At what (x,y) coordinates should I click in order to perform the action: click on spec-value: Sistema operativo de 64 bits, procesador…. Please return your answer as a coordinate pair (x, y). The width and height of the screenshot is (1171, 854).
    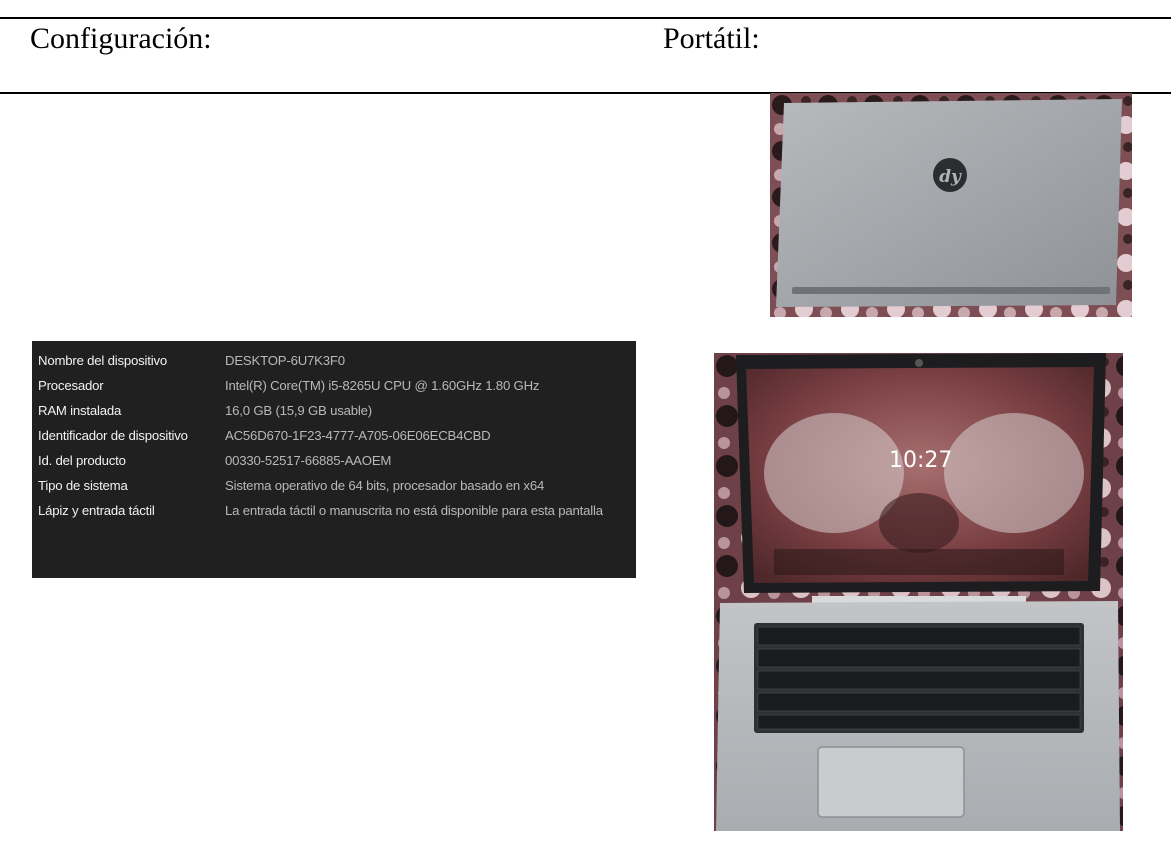
    Looking at the image, I should click on (385, 485).